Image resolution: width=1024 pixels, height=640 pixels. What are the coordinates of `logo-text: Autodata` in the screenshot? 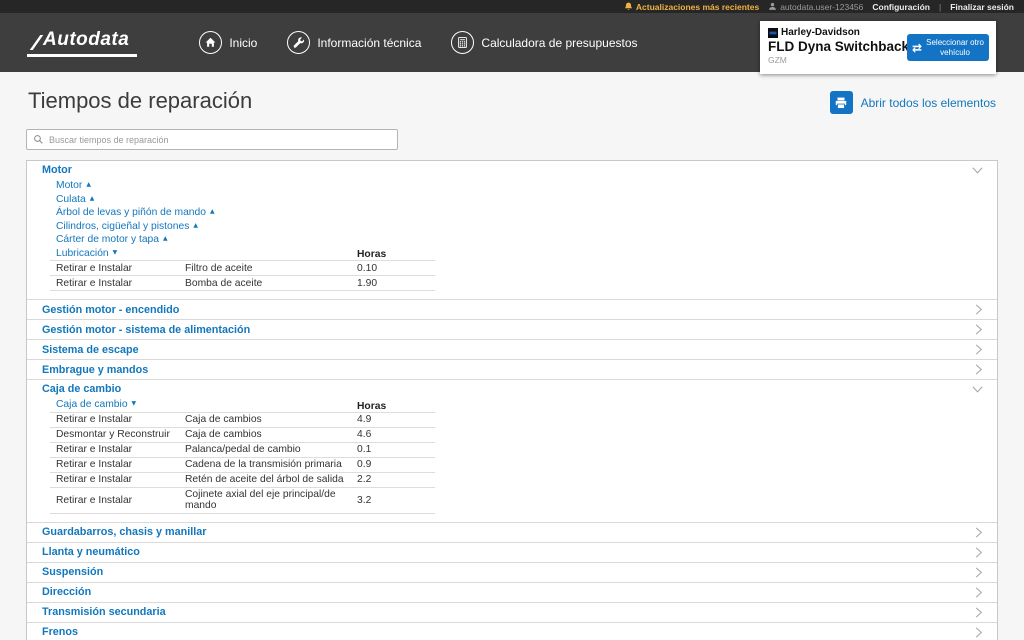 It's located at (86, 39).